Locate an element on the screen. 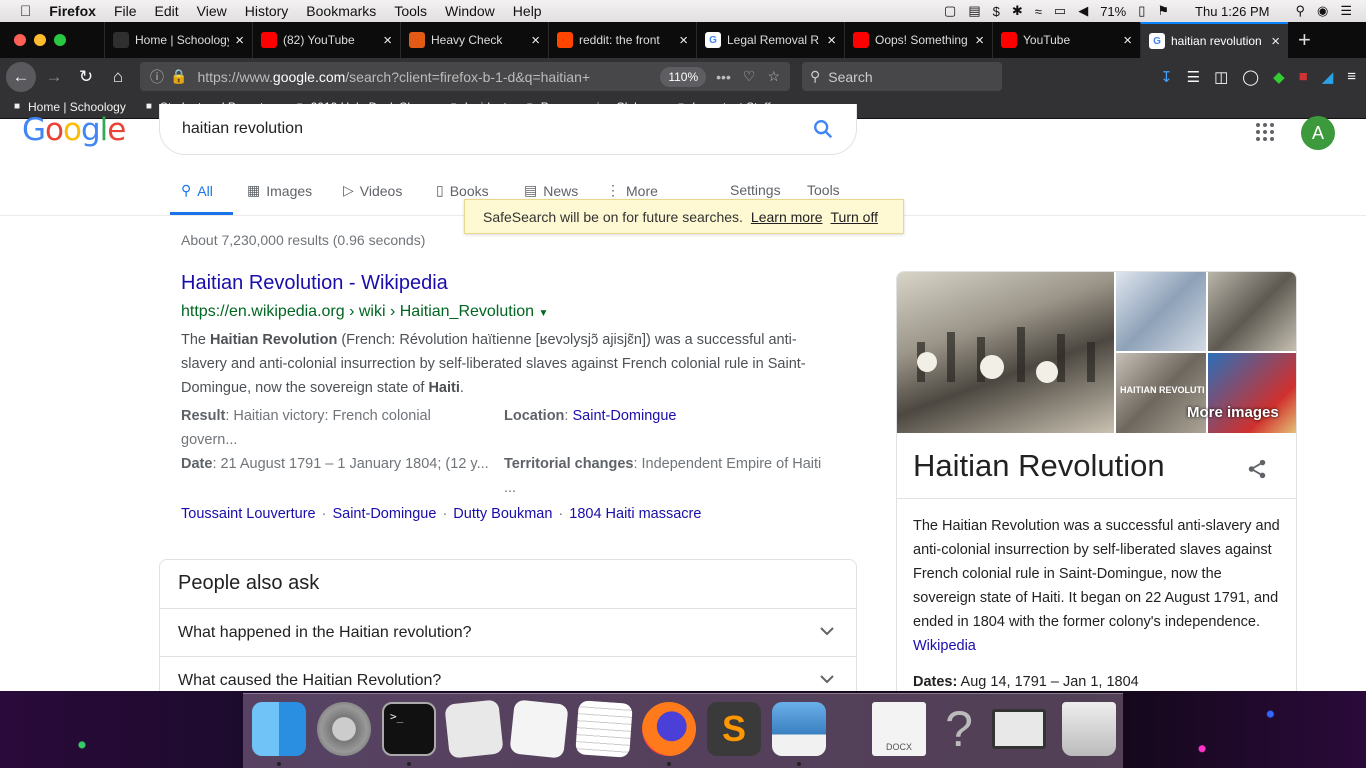 This screenshot has height=768, width=1366. vpn-extension-icon: ◆ is located at coordinates (1279, 77).